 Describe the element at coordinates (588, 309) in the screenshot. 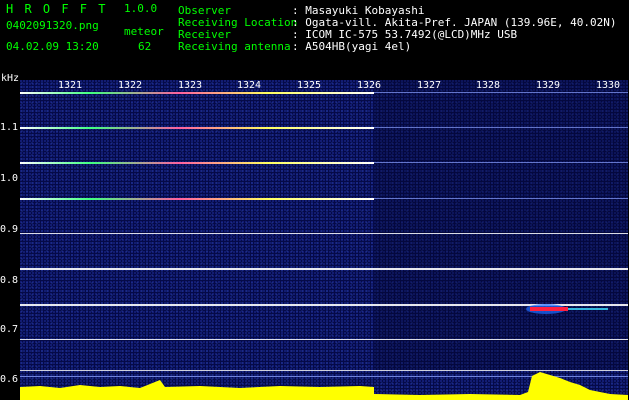

I see `meteor-echo-tail` at that location.